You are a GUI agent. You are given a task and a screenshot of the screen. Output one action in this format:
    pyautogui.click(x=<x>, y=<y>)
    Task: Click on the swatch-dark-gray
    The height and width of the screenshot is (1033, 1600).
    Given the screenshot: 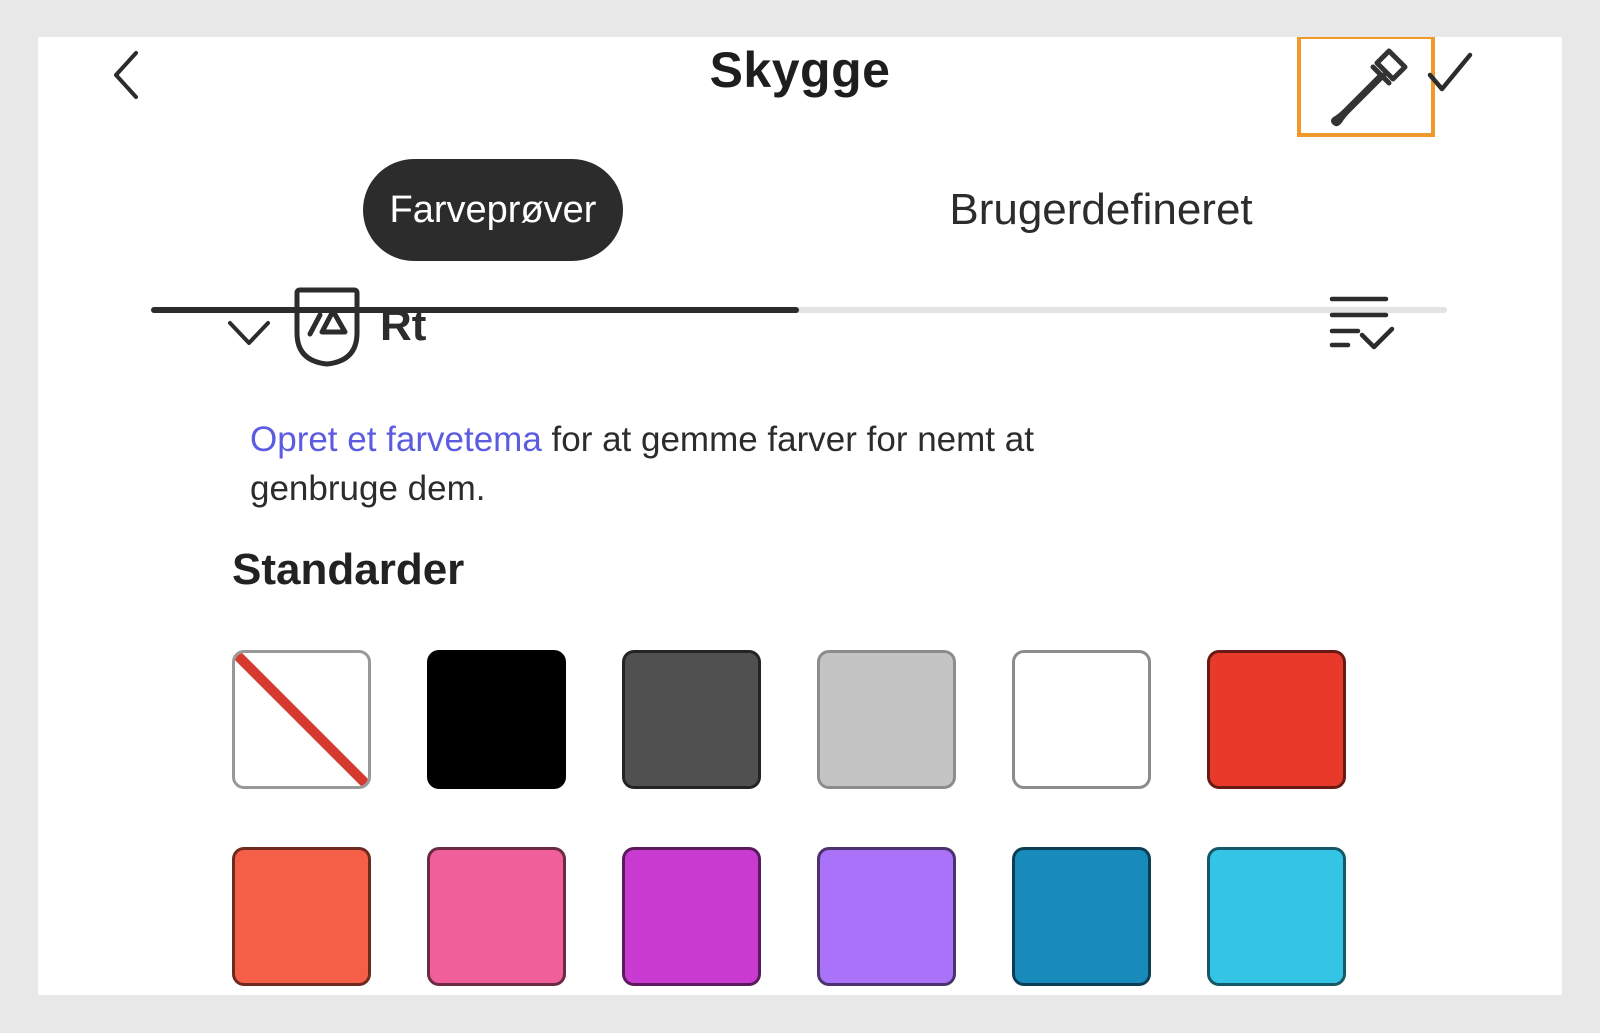 What is the action you would take?
    pyautogui.click(x=691, y=719)
    